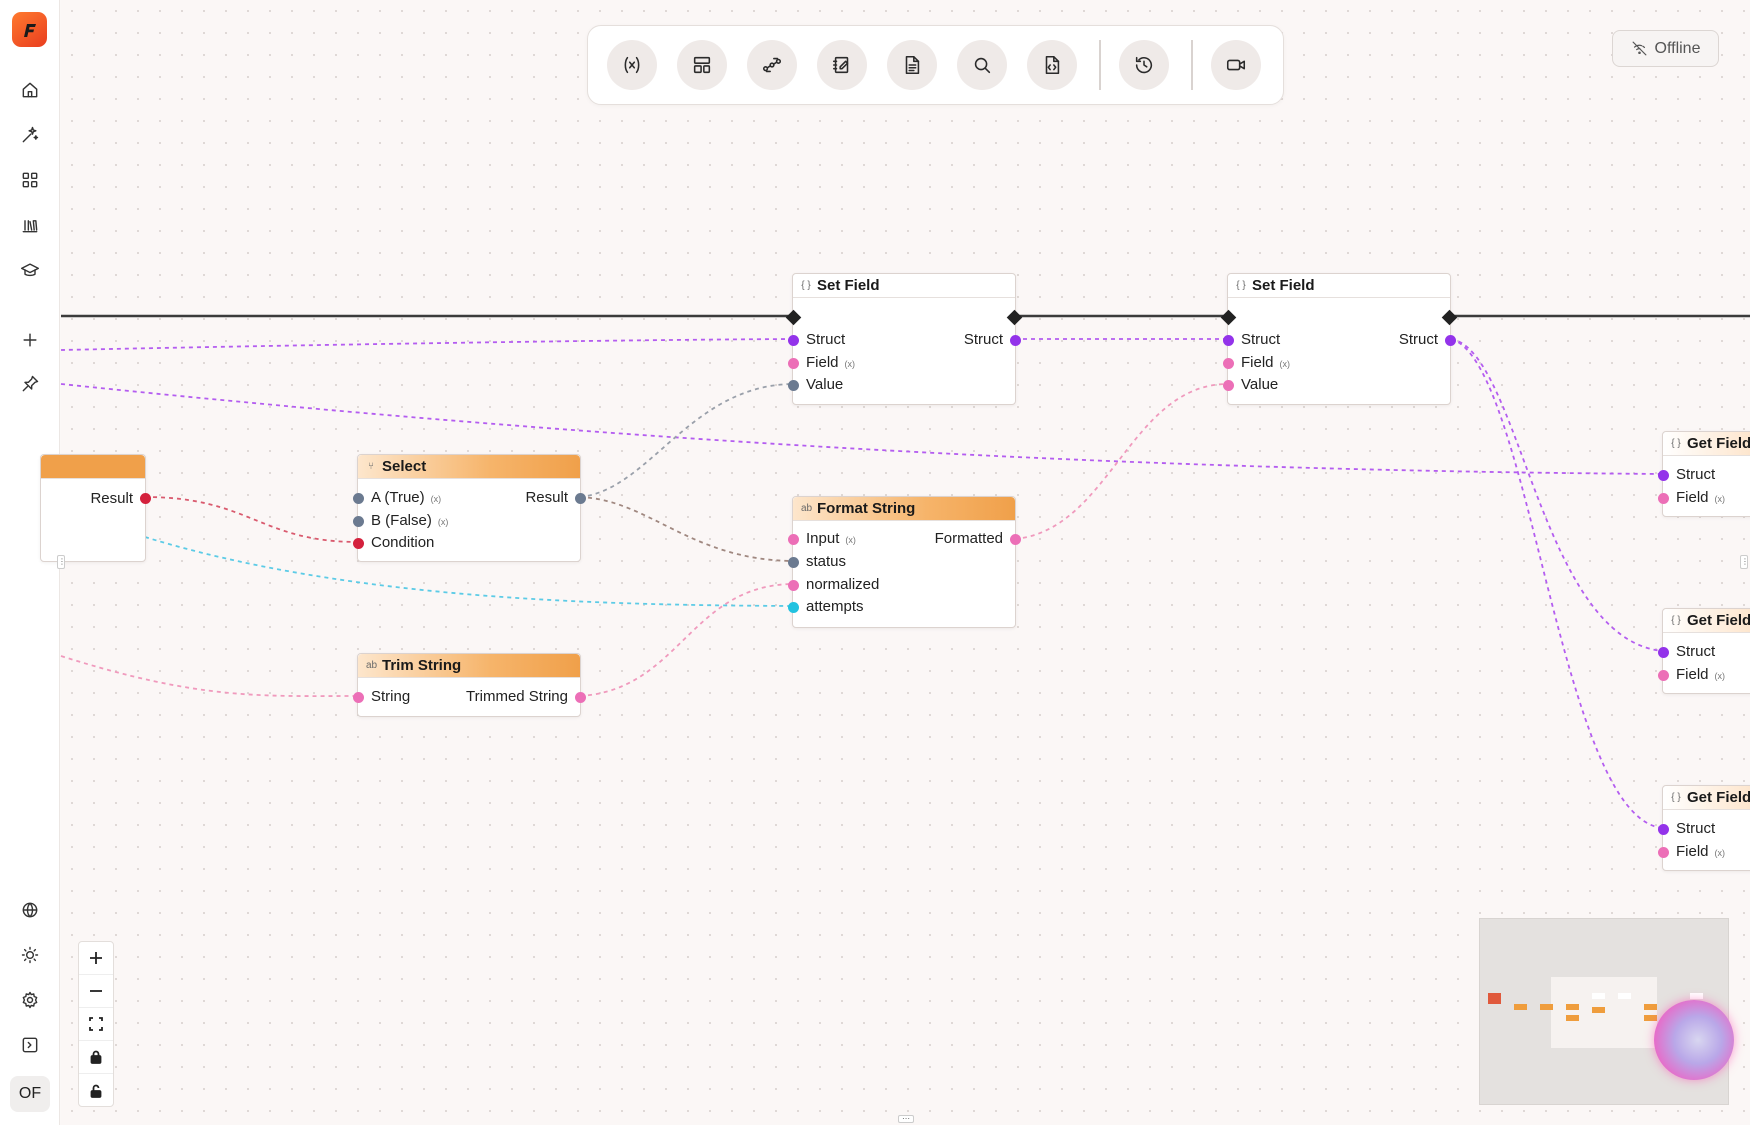  What do you see at coordinates (96, 958) in the screenshot?
I see `zoom-in-button` at bounding box center [96, 958].